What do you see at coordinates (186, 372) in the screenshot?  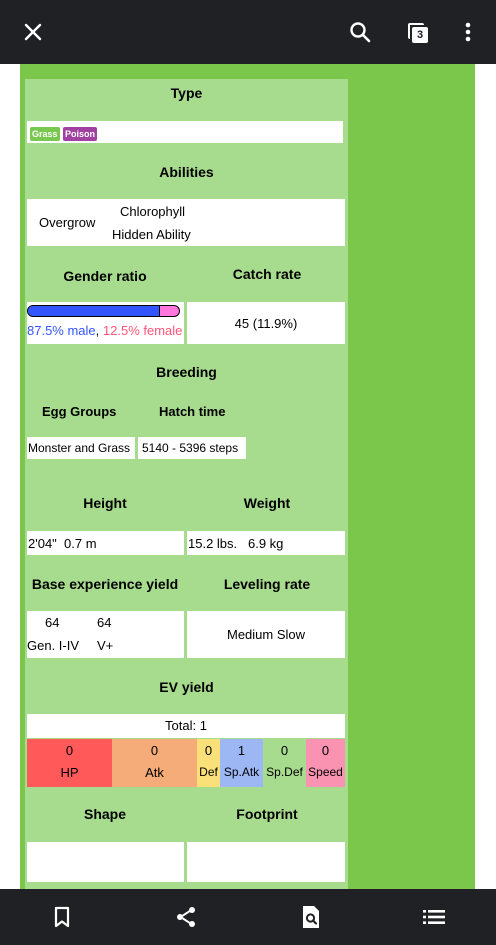 I see `breeding-header: Breeding` at bounding box center [186, 372].